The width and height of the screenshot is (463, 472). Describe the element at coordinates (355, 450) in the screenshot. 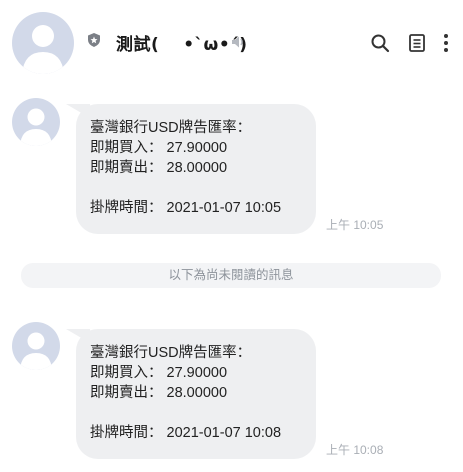

I see `message-timestamp: 上午 10:08` at that location.